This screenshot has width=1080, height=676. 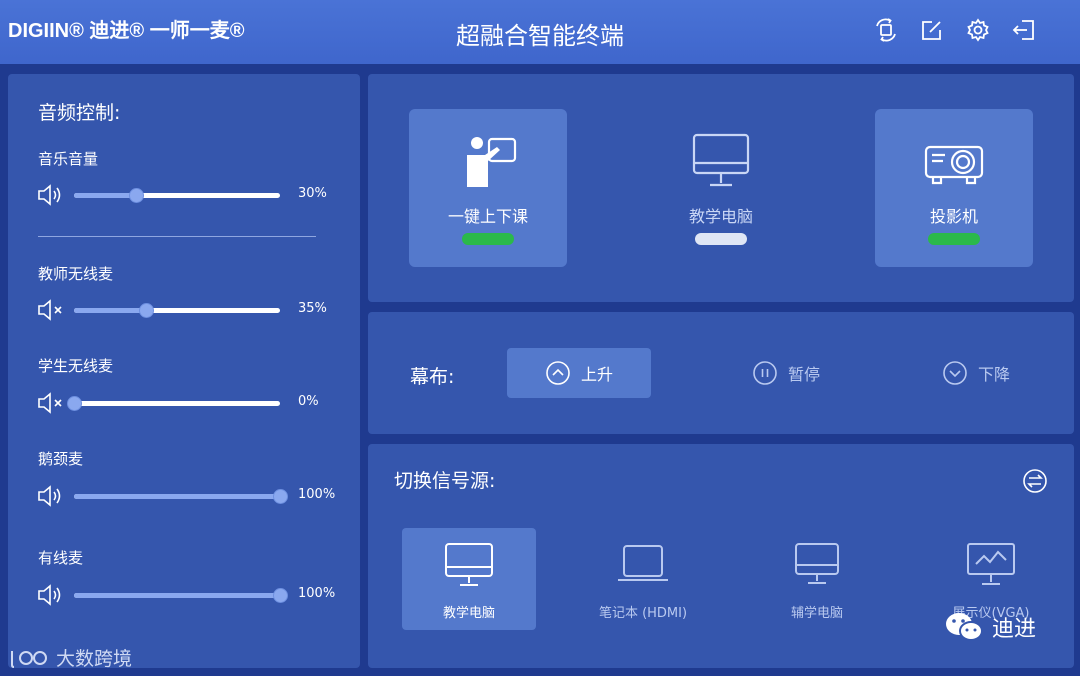 I want to click on watermark-text: 迪进, so click(x=1014, y=629).